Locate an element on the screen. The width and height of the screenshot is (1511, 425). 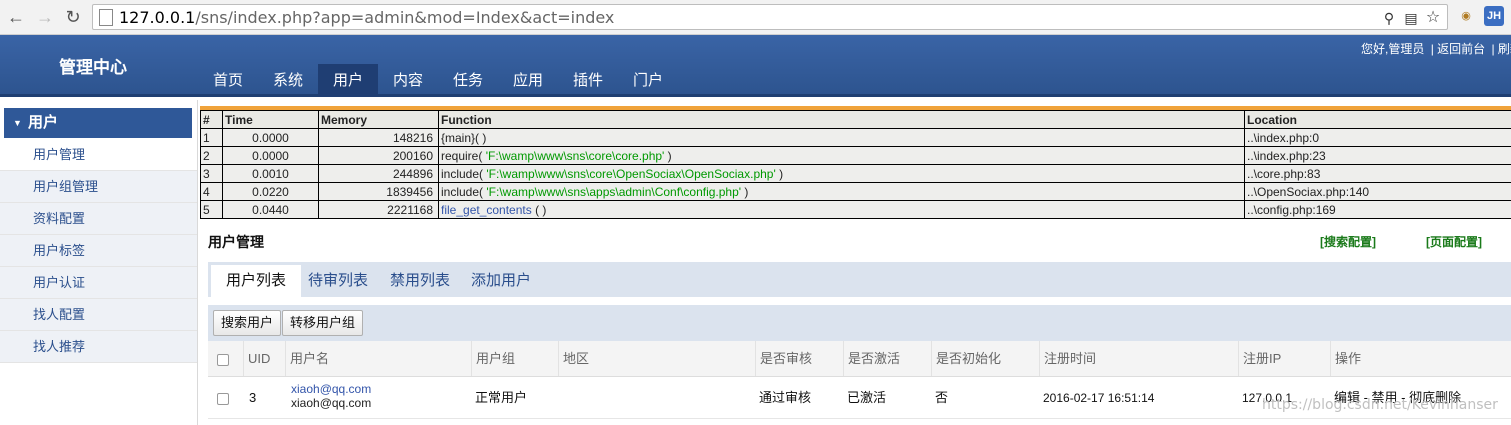
debug-function: {main}( ) is located at coordinates (841, 137).